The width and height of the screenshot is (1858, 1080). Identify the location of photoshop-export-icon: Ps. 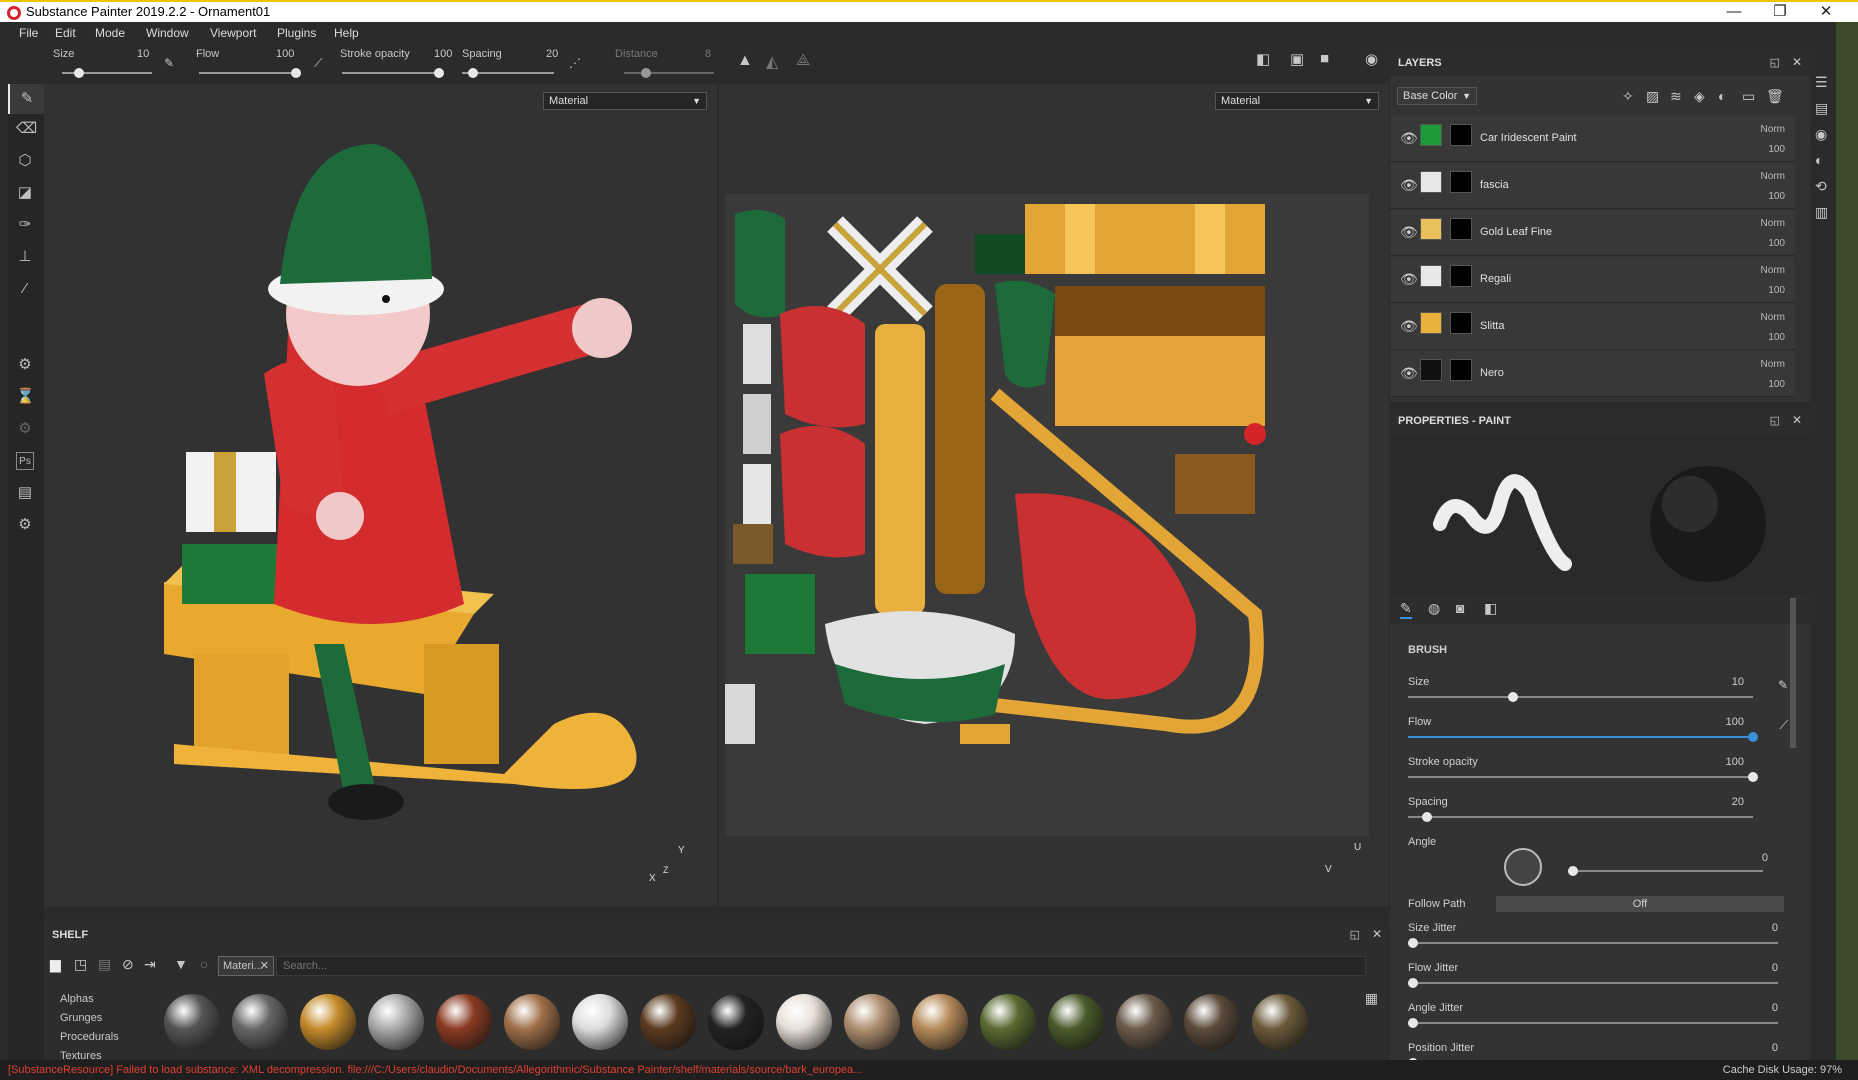
(25, 461).